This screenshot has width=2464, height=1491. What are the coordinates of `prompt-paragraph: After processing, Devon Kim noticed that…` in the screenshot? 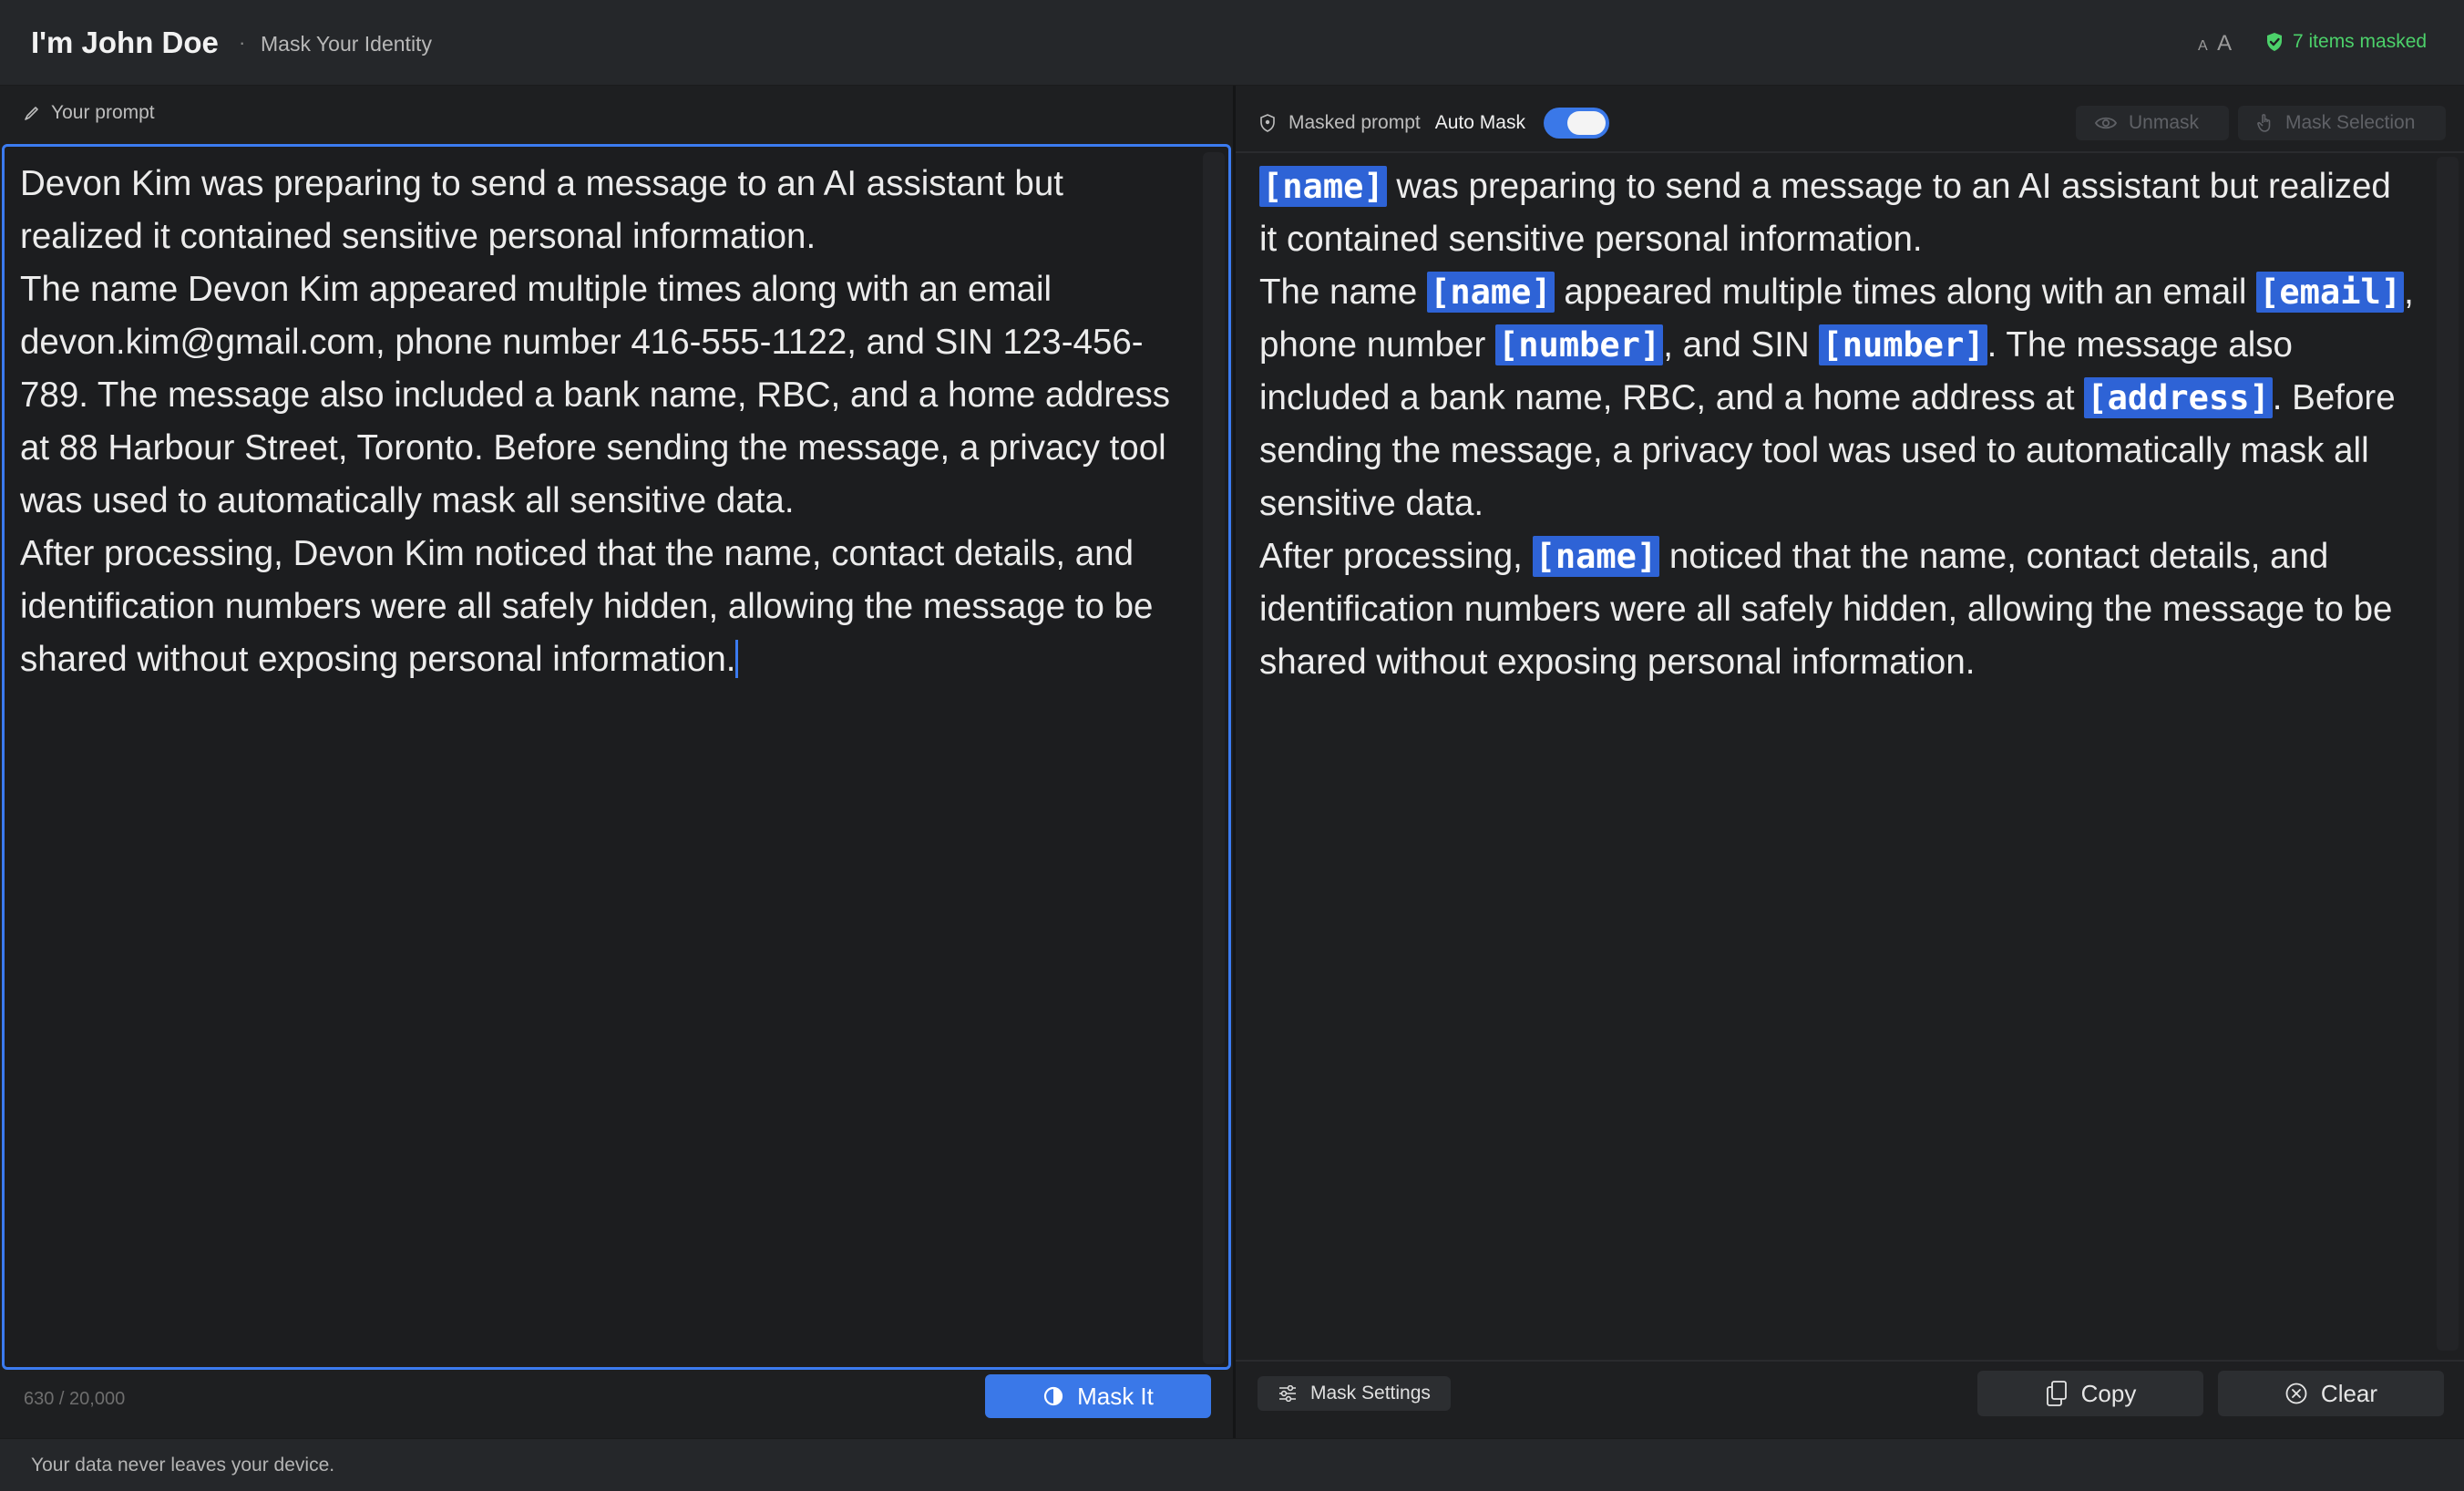 It's located at (597, 607).